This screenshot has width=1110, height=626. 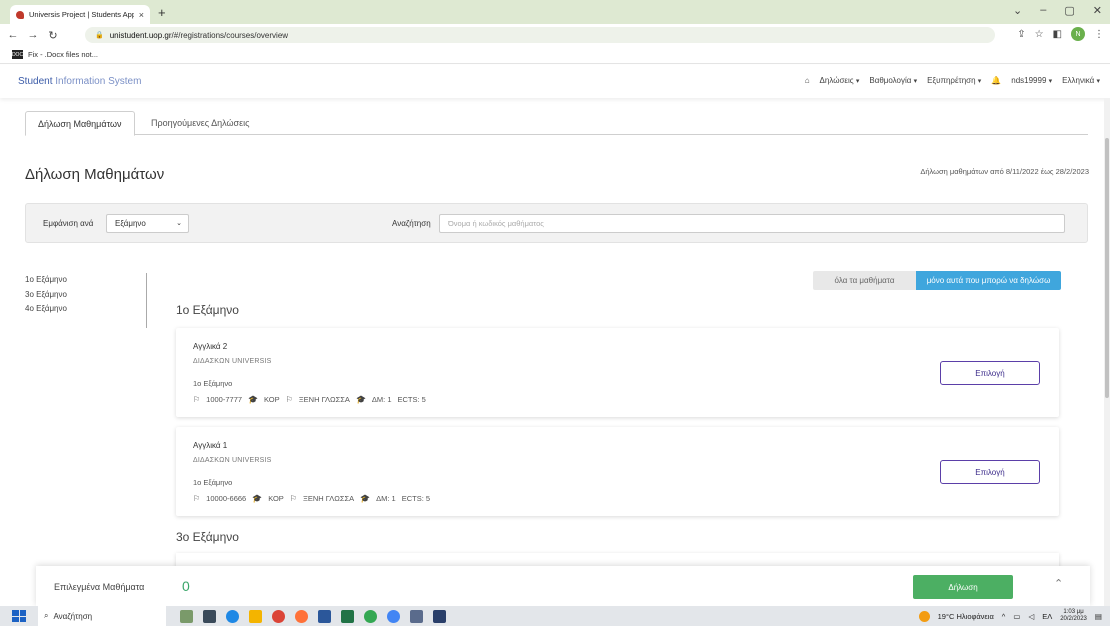 I want to click on bell-icon: 🔔, so click(x=996, y=80).